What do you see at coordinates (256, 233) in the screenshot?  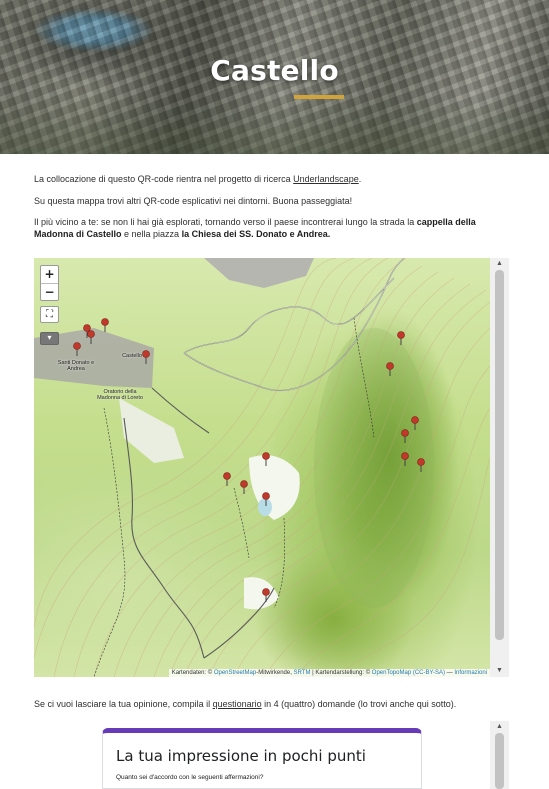 I see `church-name: la Chiesa dei SS. Donato e Andrea.` at bounding box center [256, 233].